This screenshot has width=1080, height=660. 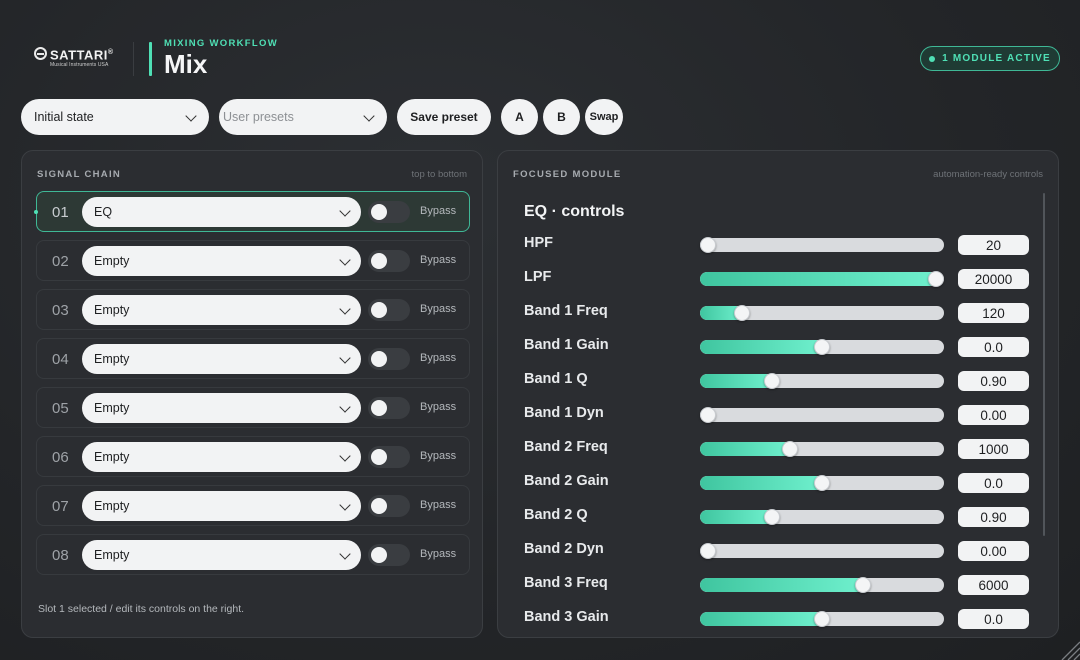 What do you see at coordinates (103, 212) in the screenshot?
I see `slot-module-value: EQ` at bounding box center [103, 212].